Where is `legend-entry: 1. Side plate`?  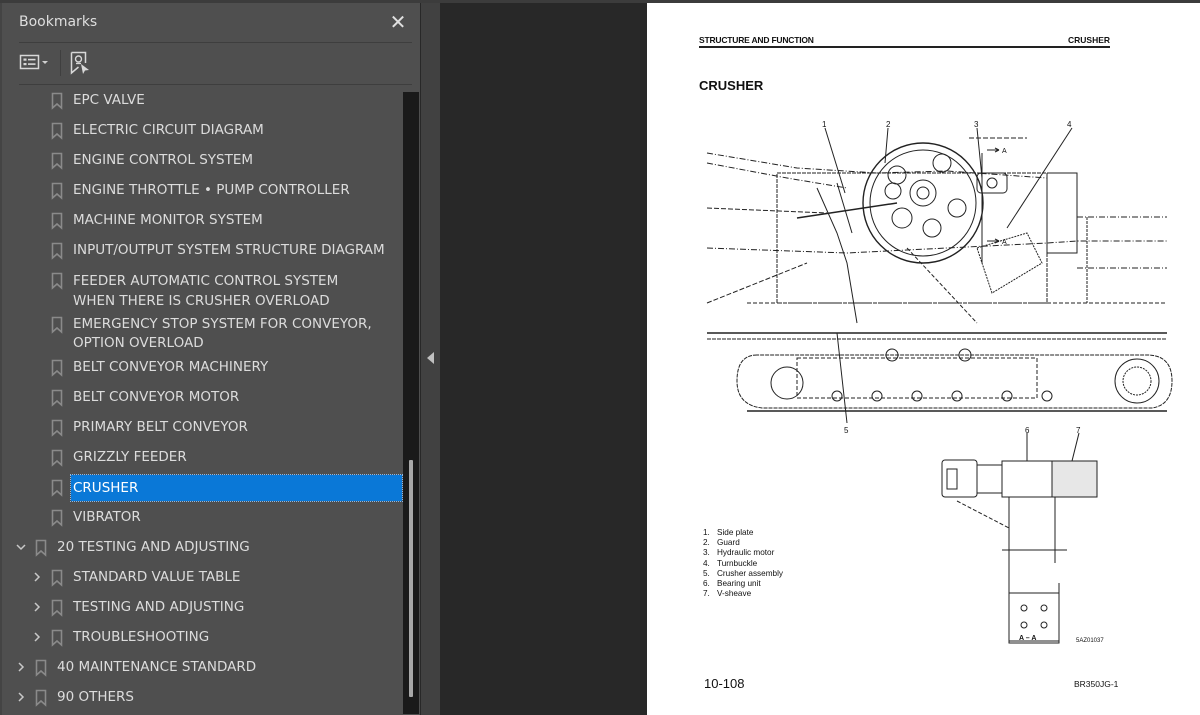 legend-entry: 1. Side plate is located at coordinates (743, 533).